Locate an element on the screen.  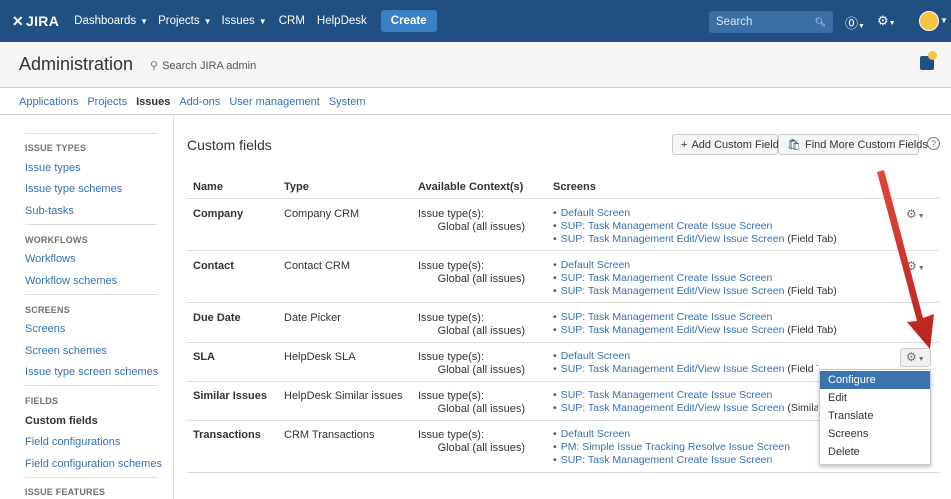
menu-item-configure: Configure is located at coordinates (875, 380).